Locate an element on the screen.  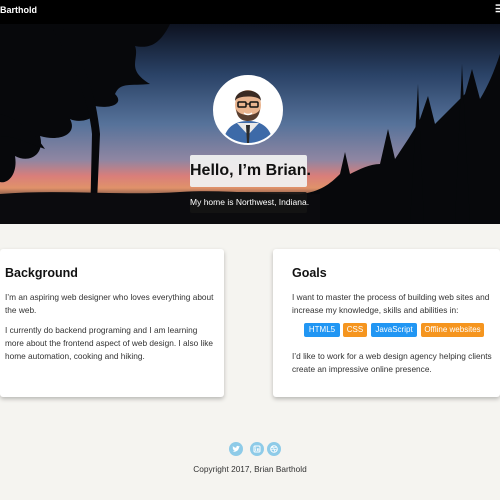
skill-tags: HTML5 CSS JavaScript Offline websites is located at coordinates (399, 330).